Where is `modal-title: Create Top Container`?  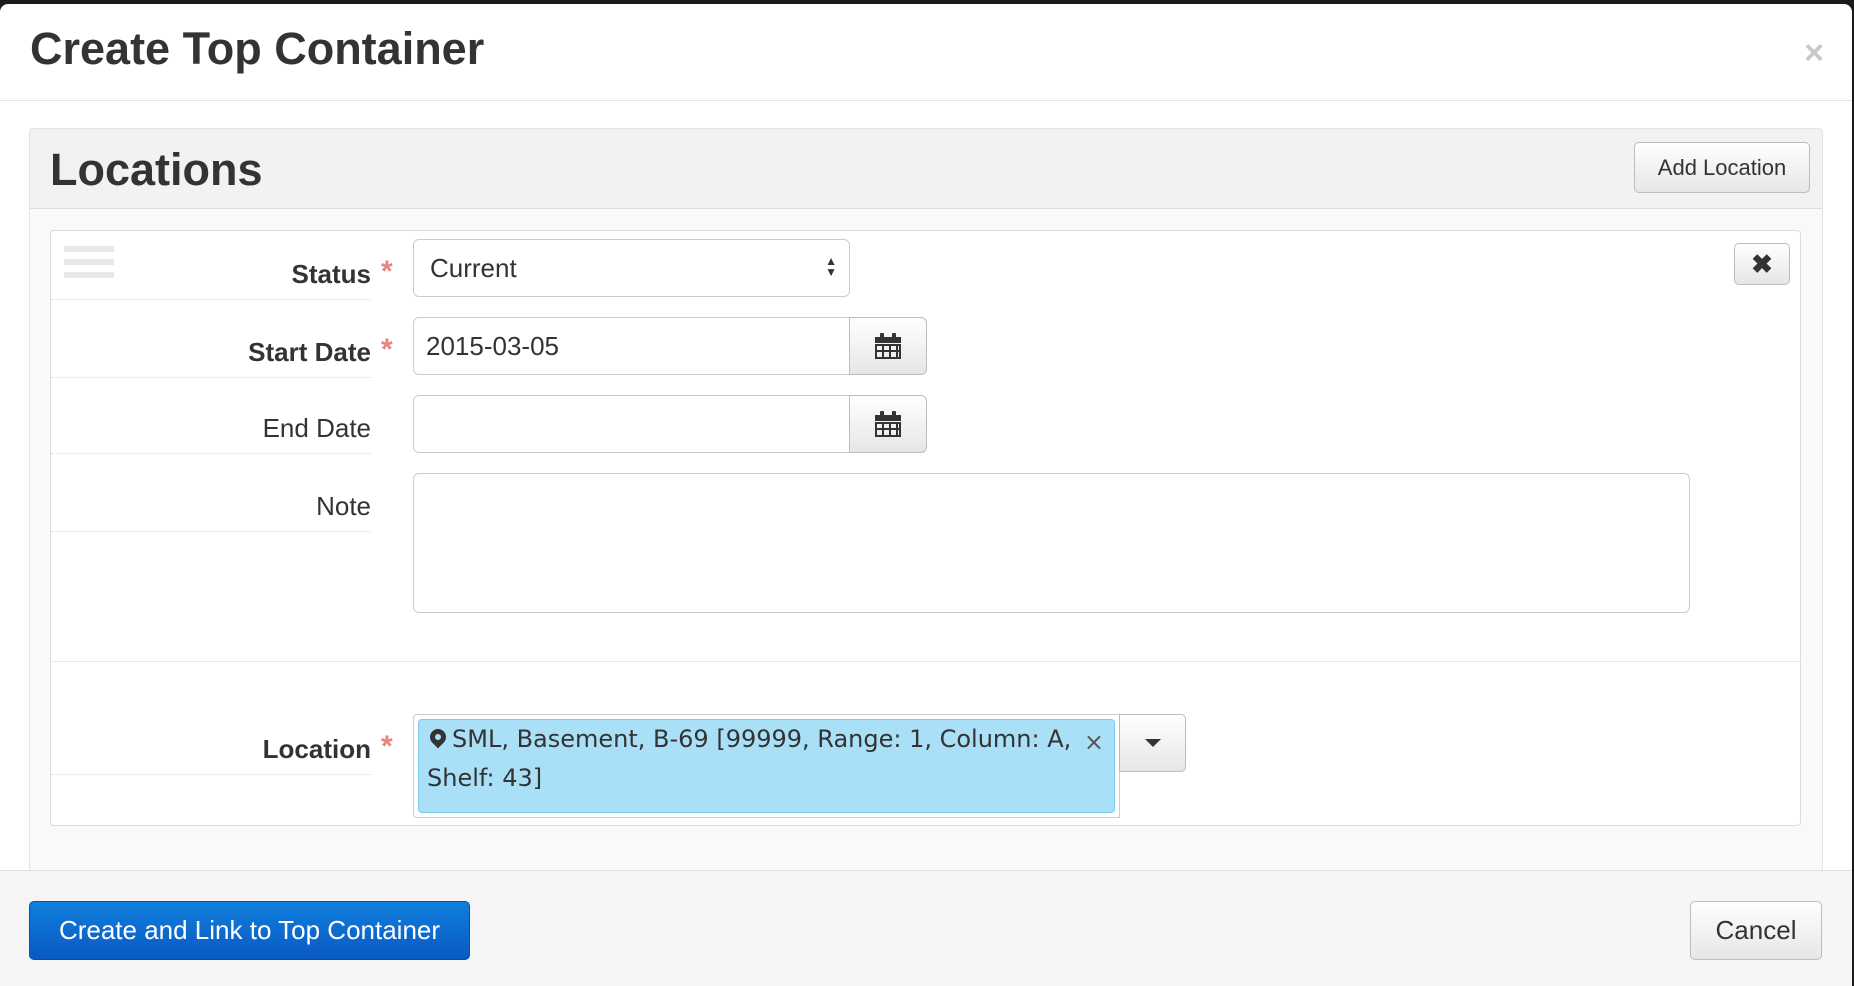
modal-title: Create Top Container is located at coordinates (257, 48).